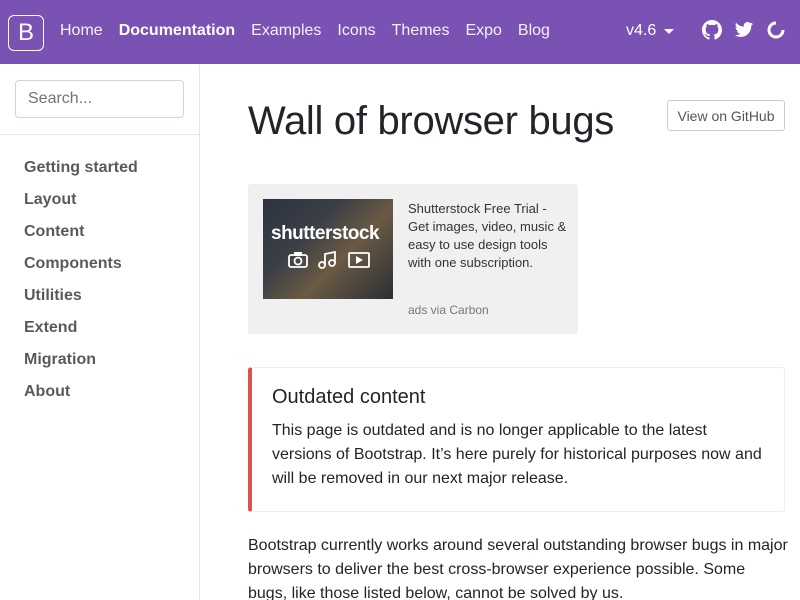 This screenshot has width=800, height=600. Describe the element at coordinates (641, 30) in the screenshot. I see `version-label: v4.6` at that location.